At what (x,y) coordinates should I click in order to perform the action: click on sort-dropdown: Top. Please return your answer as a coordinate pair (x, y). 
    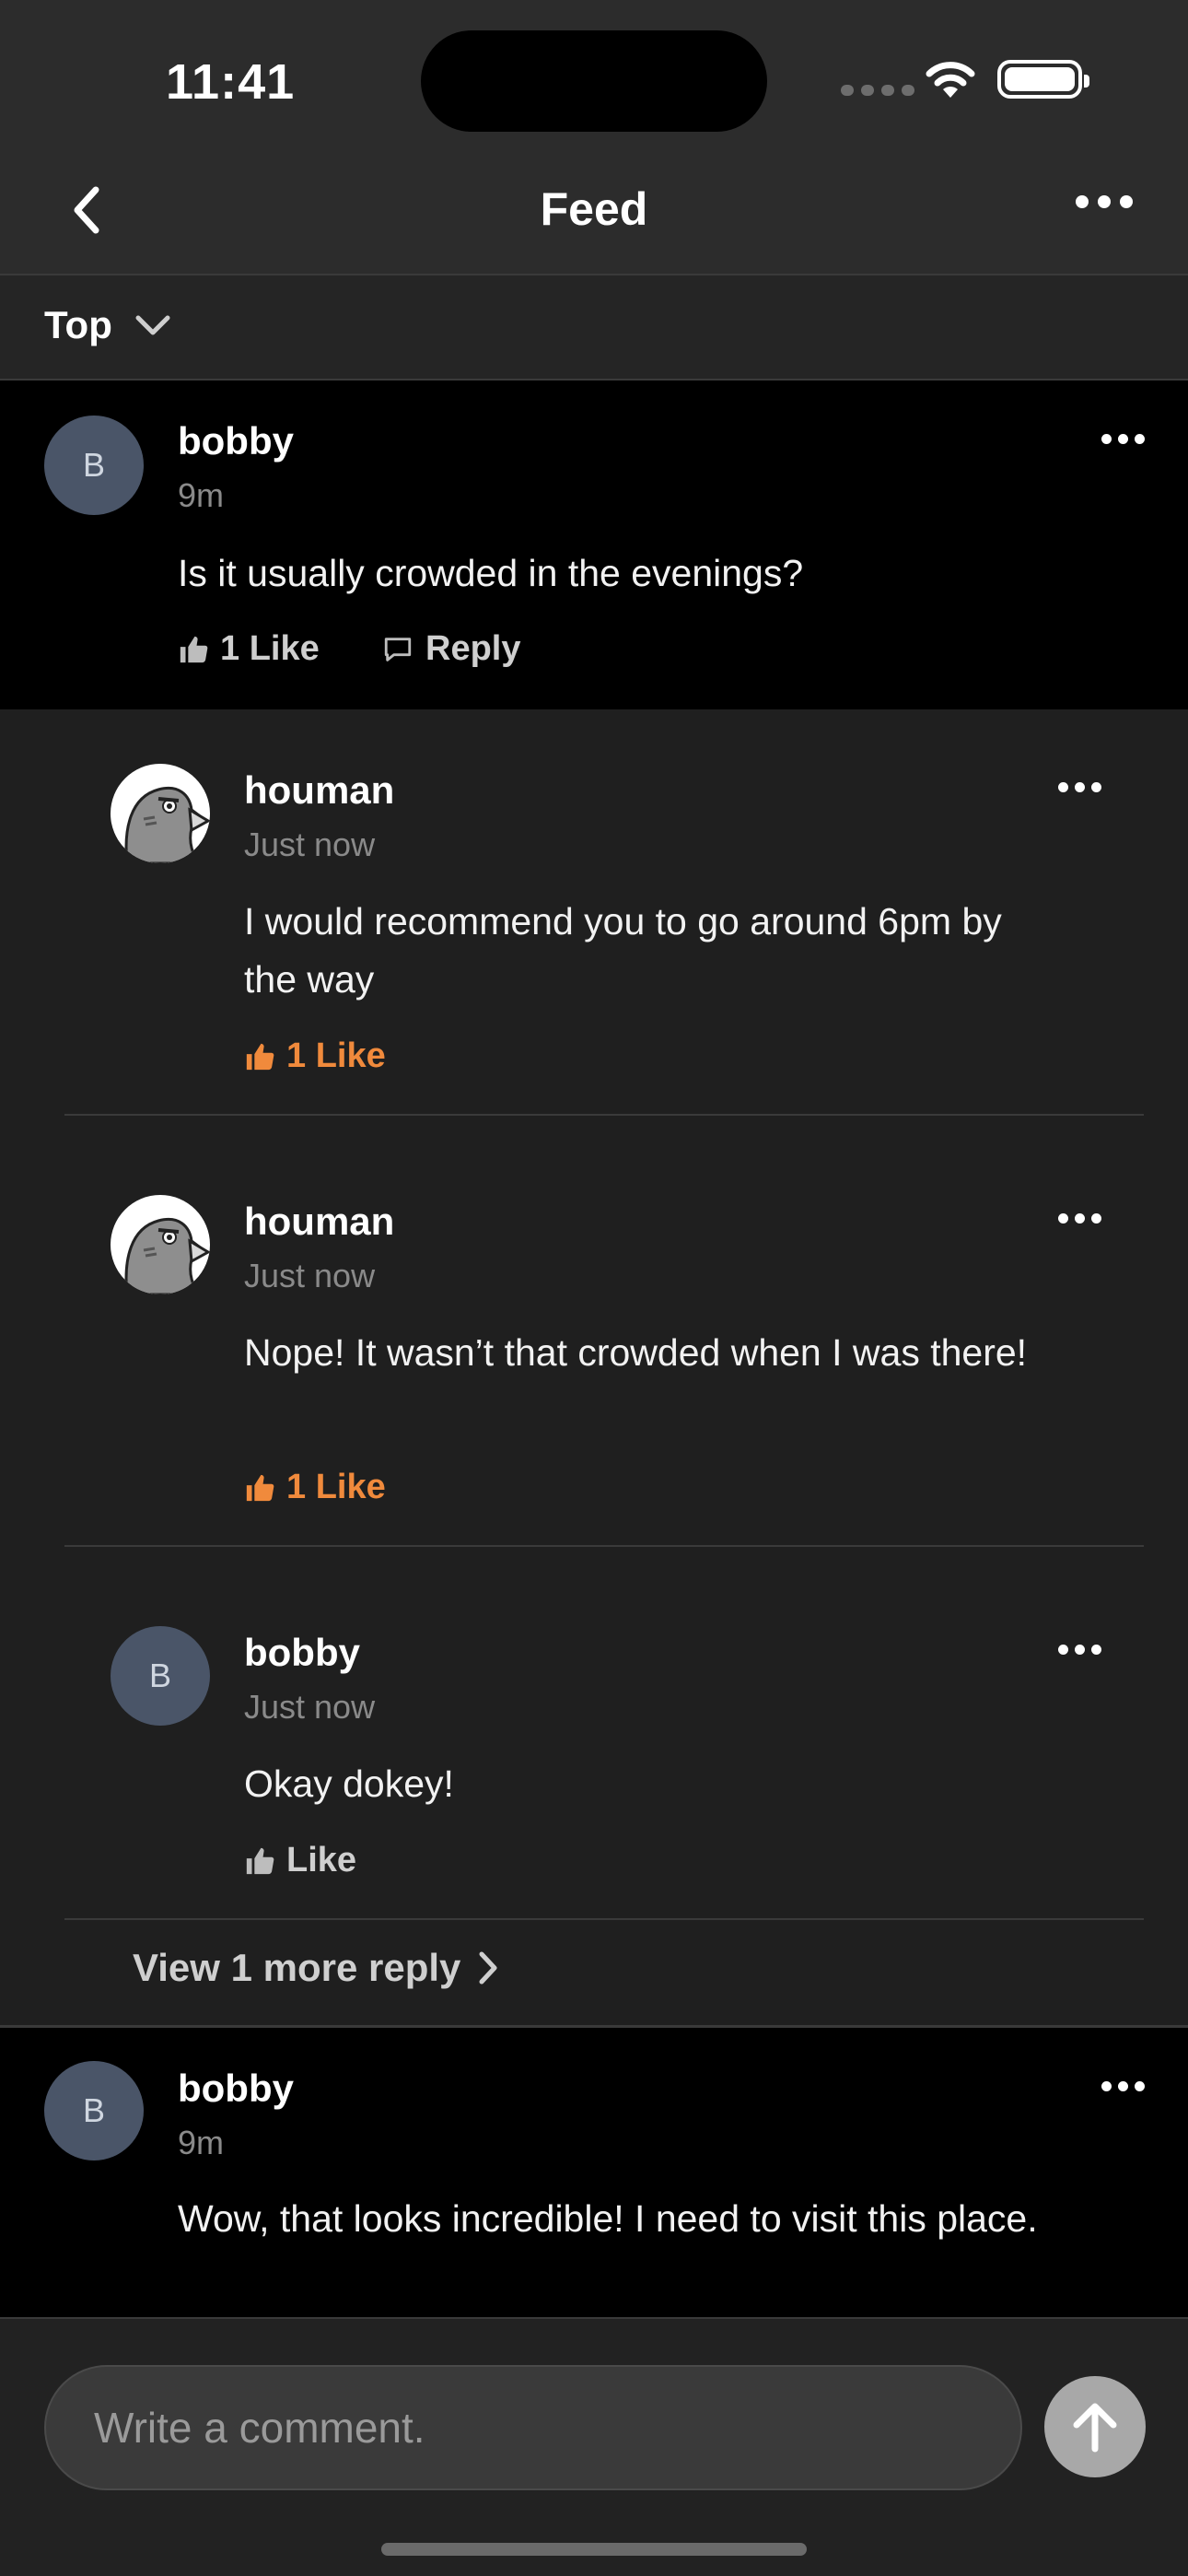
    Looking at the image, I should click on (594, 327).